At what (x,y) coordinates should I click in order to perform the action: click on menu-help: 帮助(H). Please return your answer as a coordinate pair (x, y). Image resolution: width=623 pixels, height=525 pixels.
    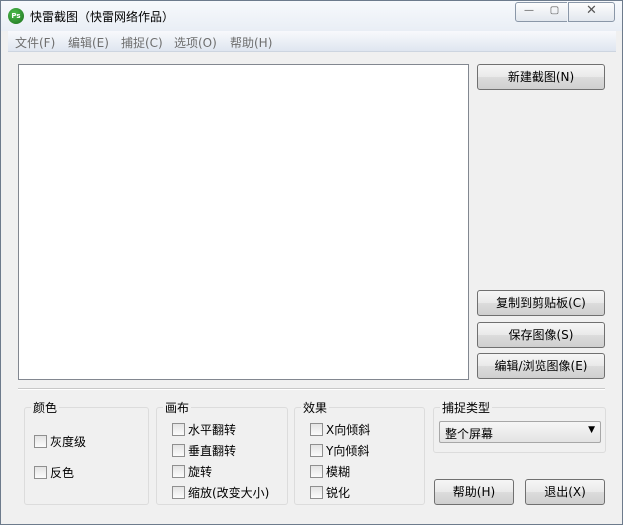
    Looking at the image, I should click on (251, 42).